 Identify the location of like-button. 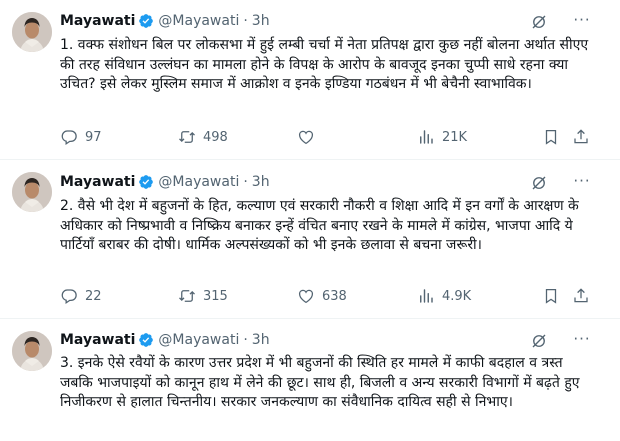
(309, 137).